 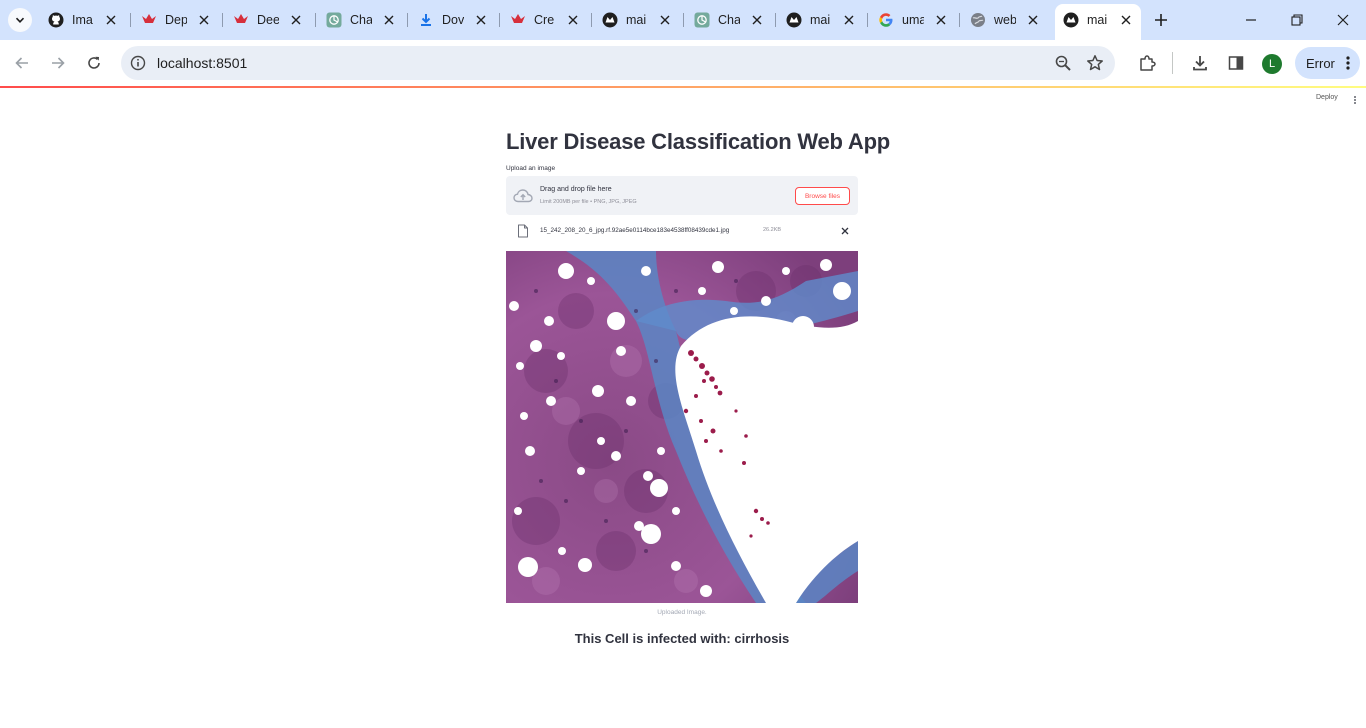 I want to click on tab-title: Cha, so click(x=729, y=20).